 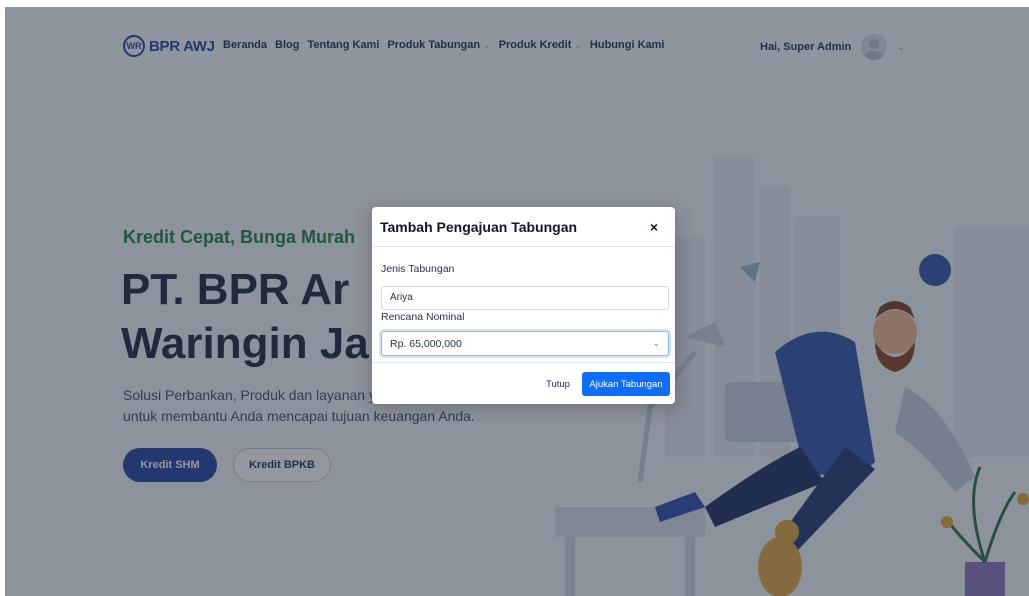 I want to click on modal-title: Tambah Pengajuan Tabungan, so click(x=479, y=227).